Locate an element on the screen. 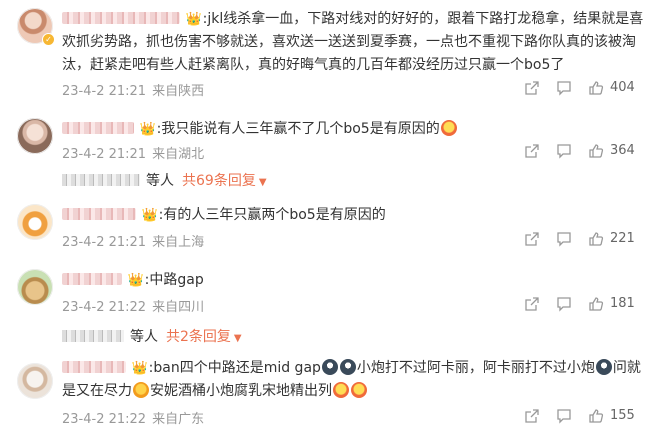 This screenshot has height=439, width=660. comment-meta: 23-4-2 21:21 来自陕西 is located at coordinates (133, 89).